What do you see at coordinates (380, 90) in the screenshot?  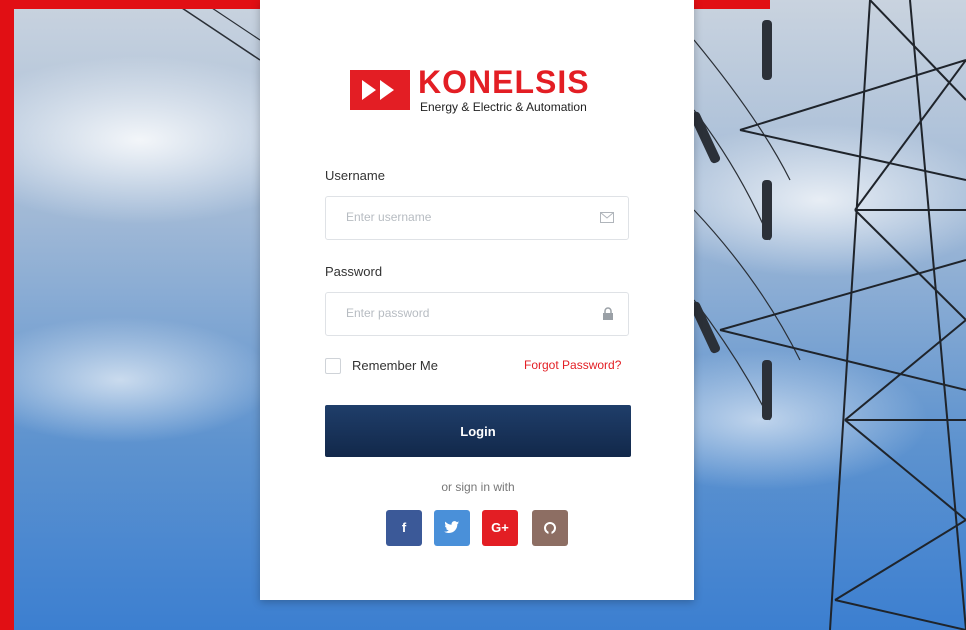 I see `play-logo-icon` at bounding box center [380, 90].